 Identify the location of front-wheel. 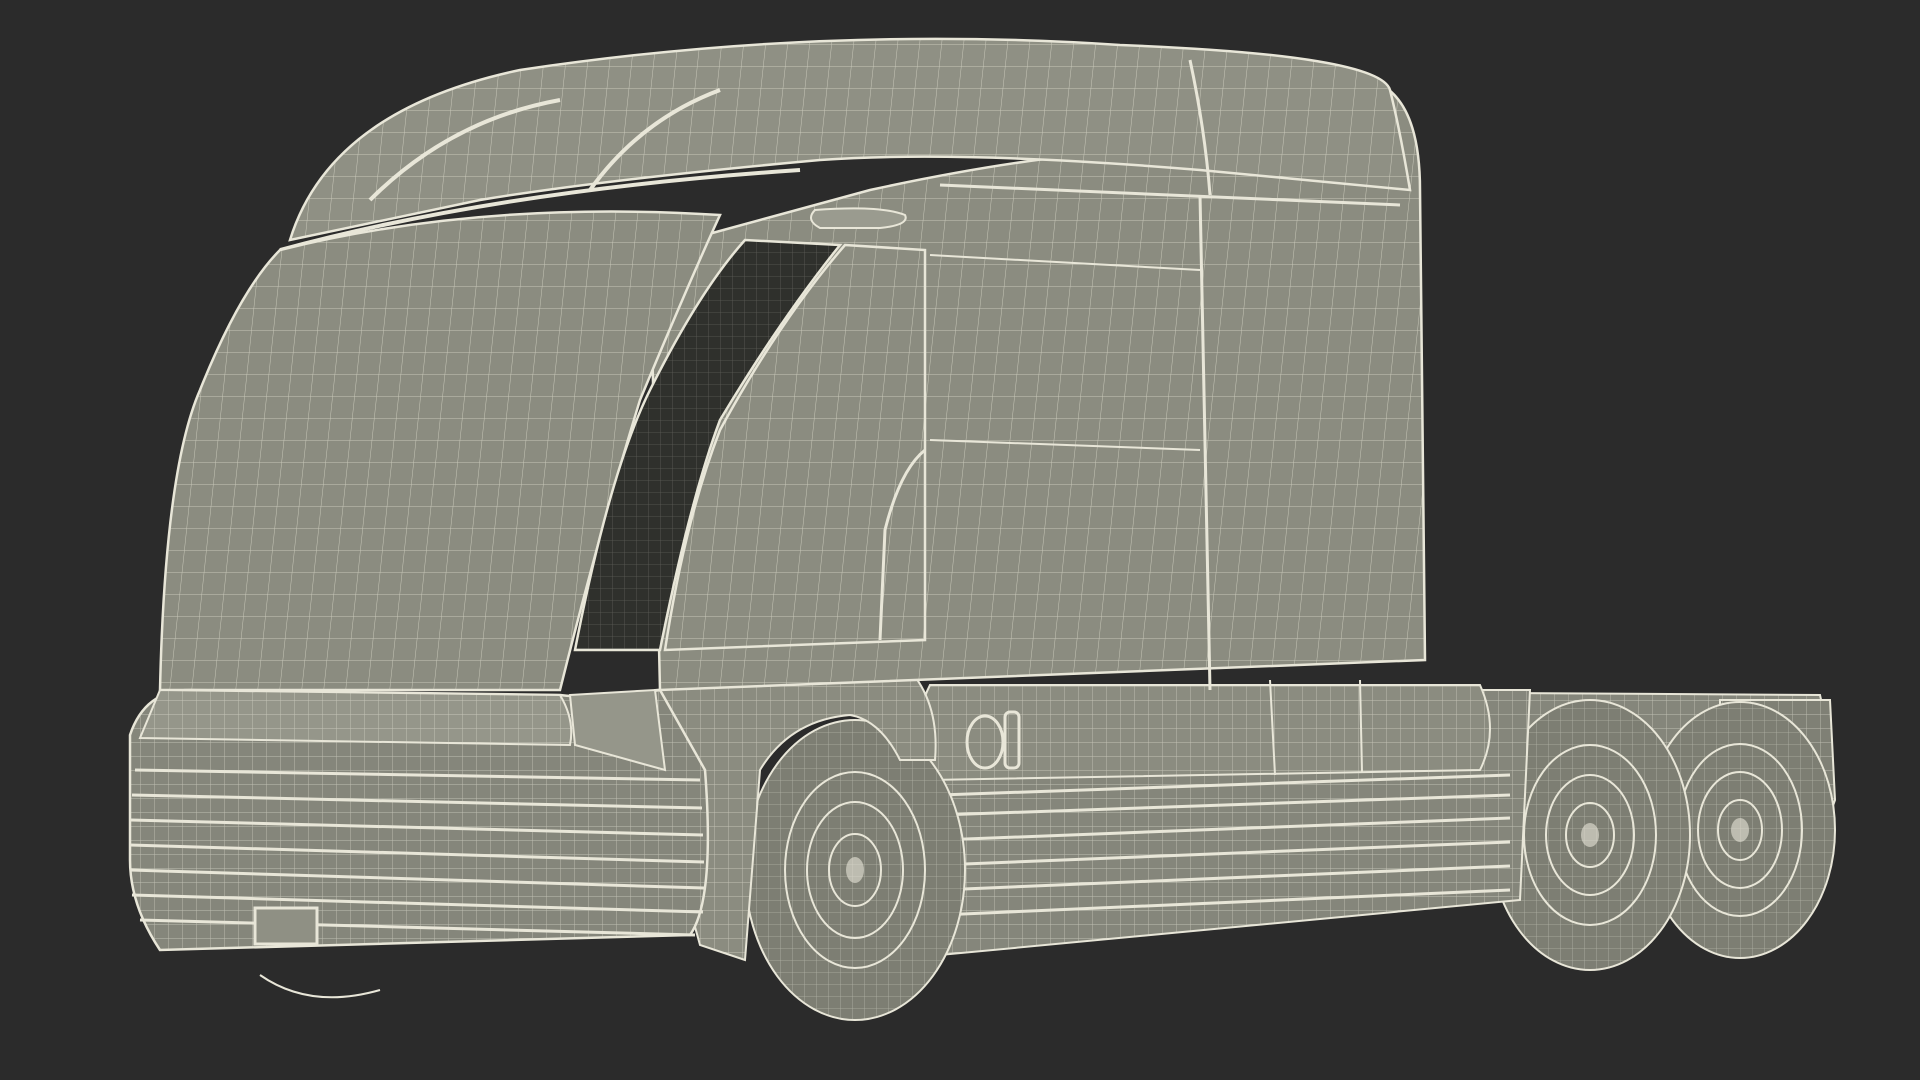
(855, 870).